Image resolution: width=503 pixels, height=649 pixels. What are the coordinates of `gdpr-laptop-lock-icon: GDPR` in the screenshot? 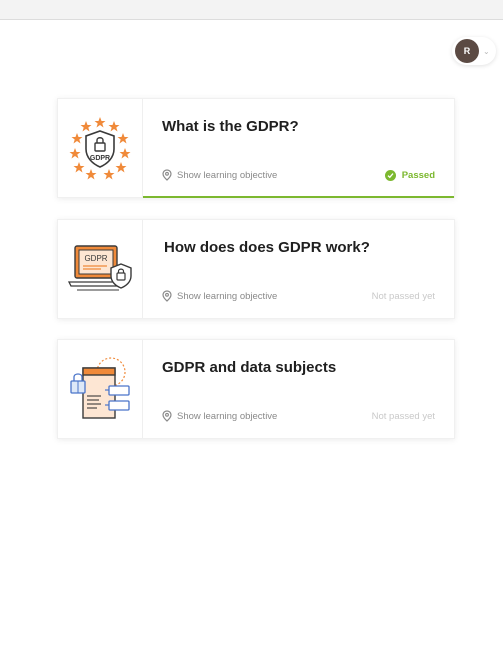 It's located at (100, 269).